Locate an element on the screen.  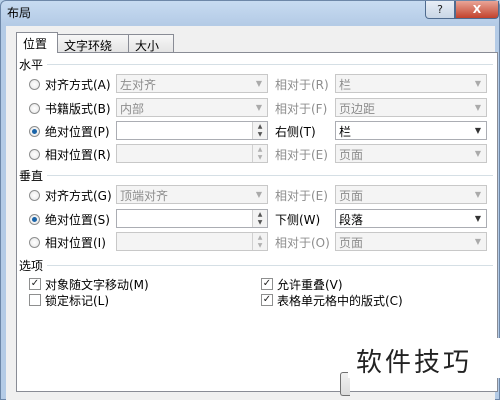
close-icon: X is located at coordinates (477, 9).